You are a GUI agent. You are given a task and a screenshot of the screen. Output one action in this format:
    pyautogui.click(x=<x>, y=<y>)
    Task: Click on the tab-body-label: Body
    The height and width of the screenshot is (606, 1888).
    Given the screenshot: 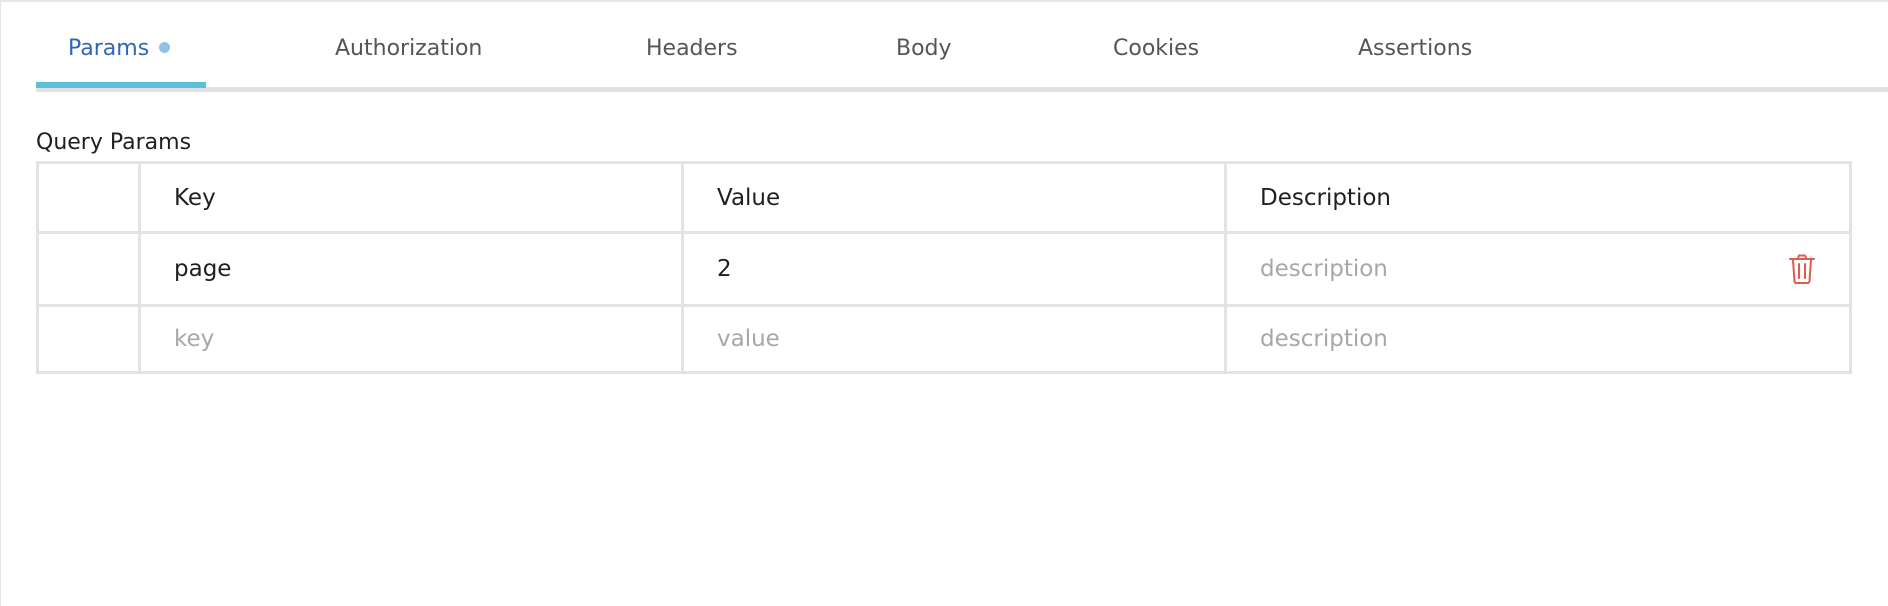 What is the action you would take?
    pyautogui.click(x=924, y=48)
    